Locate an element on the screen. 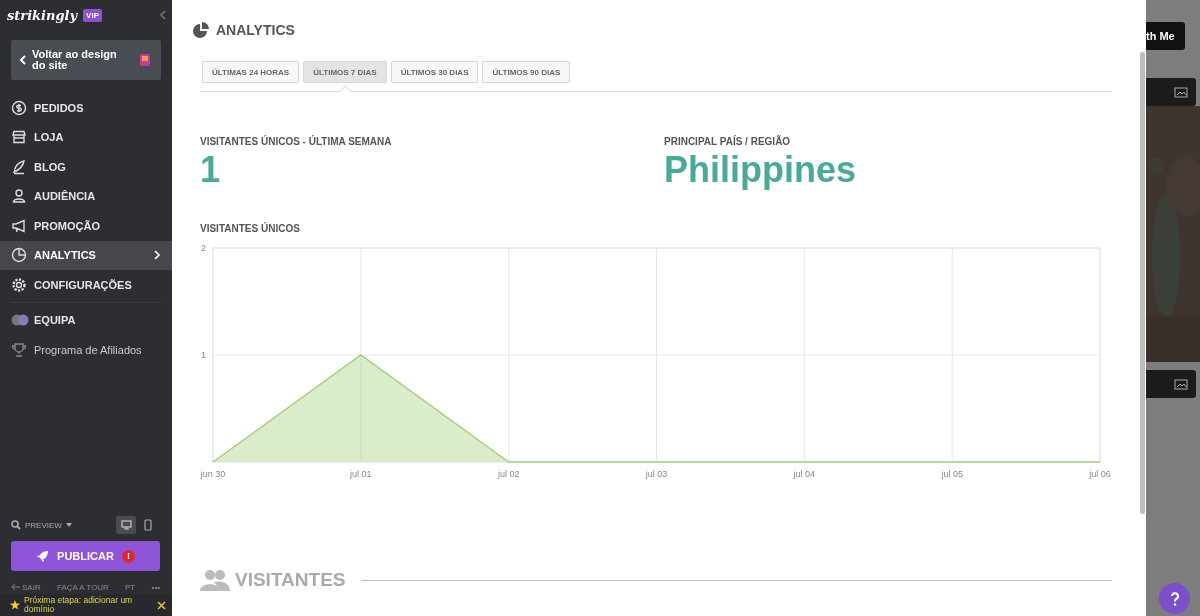 This screenshot has height=616, width=1200. collapse-icon is located at coordinates (163, 15).